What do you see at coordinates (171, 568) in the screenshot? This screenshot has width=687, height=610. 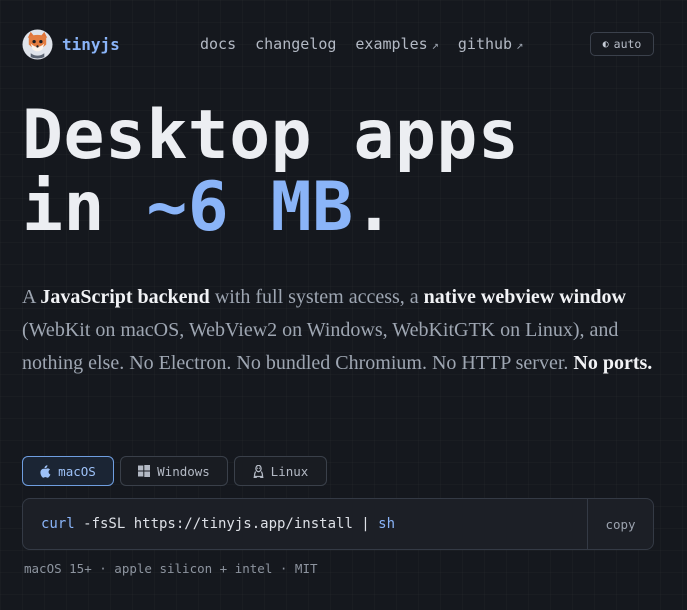 I see `platform-meta: macOS 15+ · apple silicon + intel · MIT` at bounding box center [171, 568].